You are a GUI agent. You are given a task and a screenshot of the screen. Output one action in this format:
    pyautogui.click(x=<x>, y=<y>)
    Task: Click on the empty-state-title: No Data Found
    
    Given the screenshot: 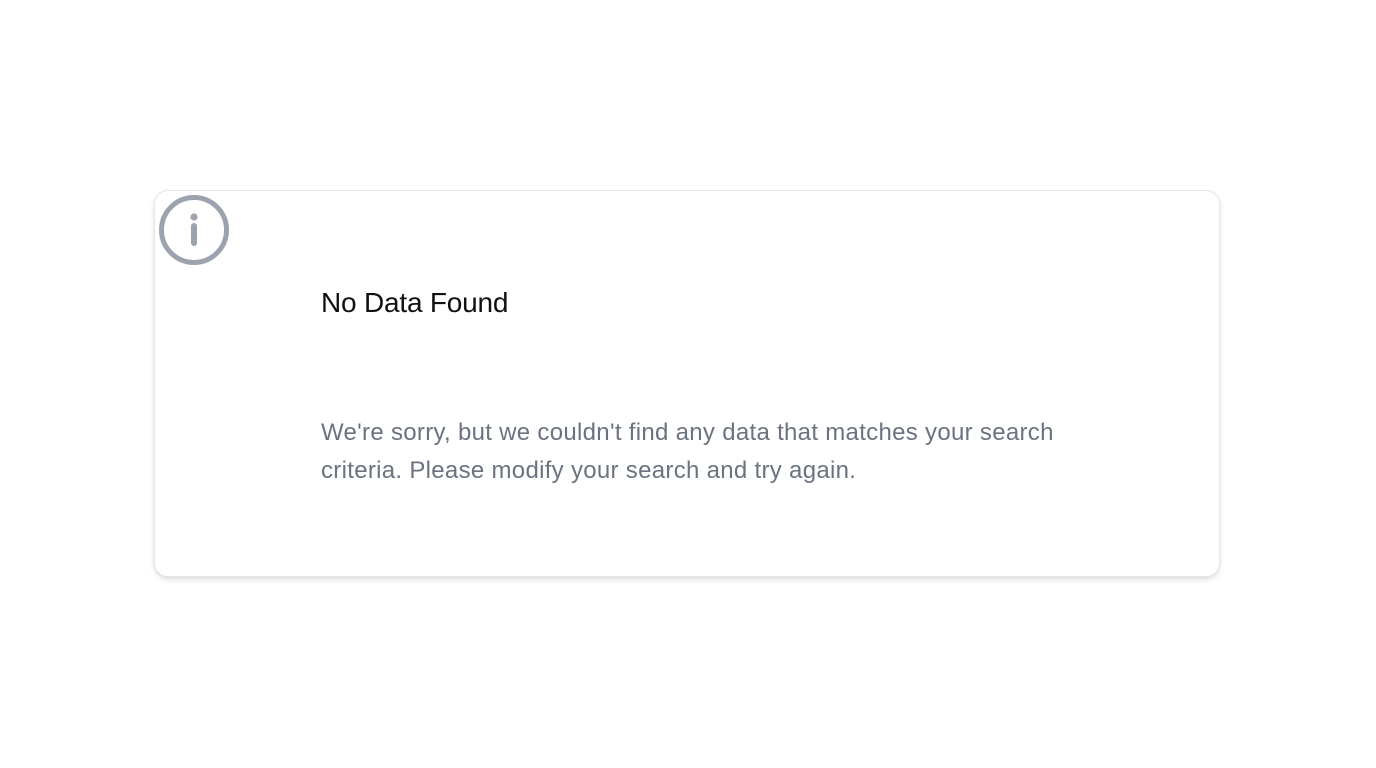 What is the action you would take?
    pyautogui.click(x=415, y=302)
    